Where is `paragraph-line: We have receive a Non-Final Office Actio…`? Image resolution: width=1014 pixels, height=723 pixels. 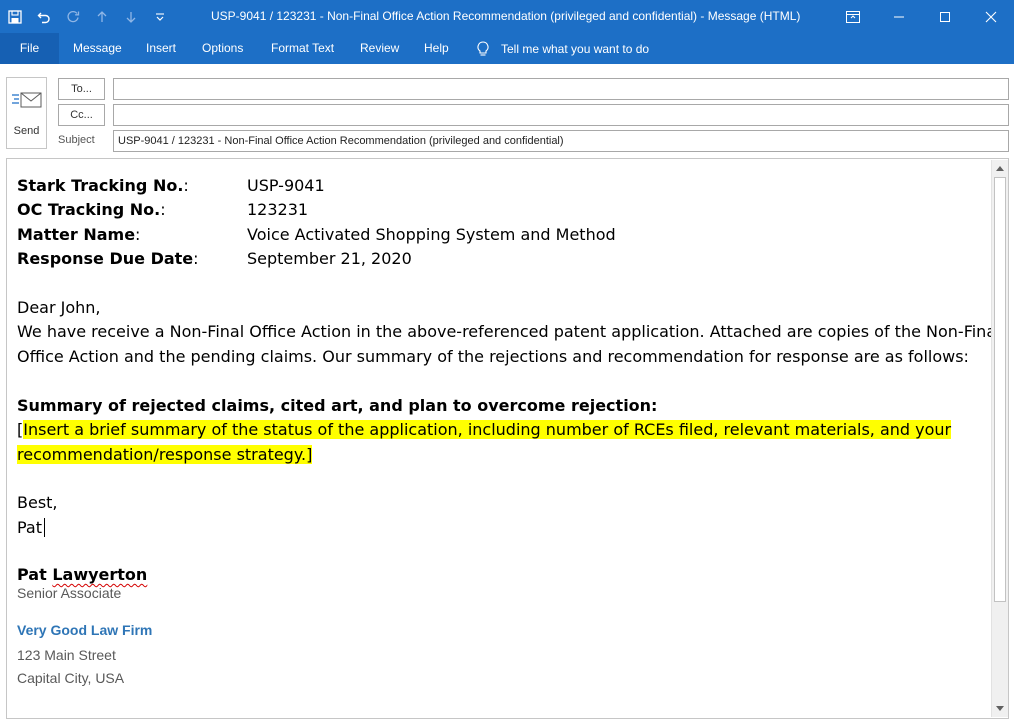
paragraph-line: We have receive a Non-Final Office Actio… is located at coordinates (509, 331).